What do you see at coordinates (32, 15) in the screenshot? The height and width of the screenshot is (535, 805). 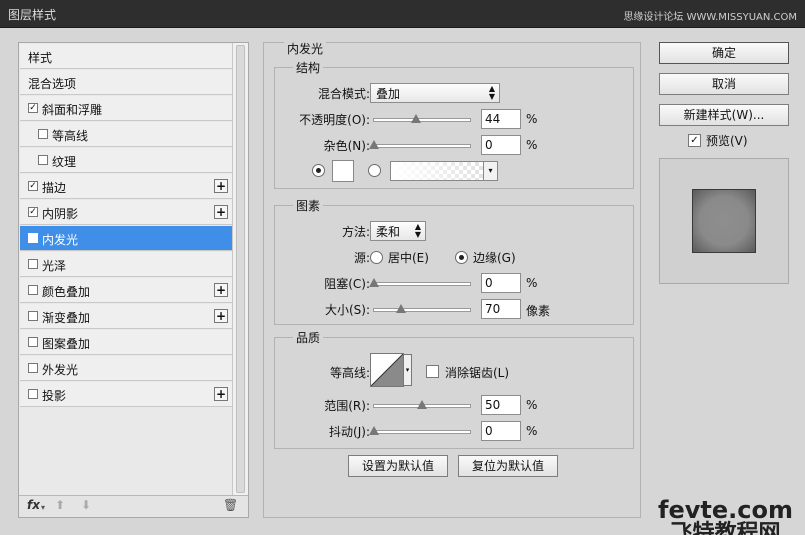 I see `window-title: 图层样式` at bounding box center [32, 15].